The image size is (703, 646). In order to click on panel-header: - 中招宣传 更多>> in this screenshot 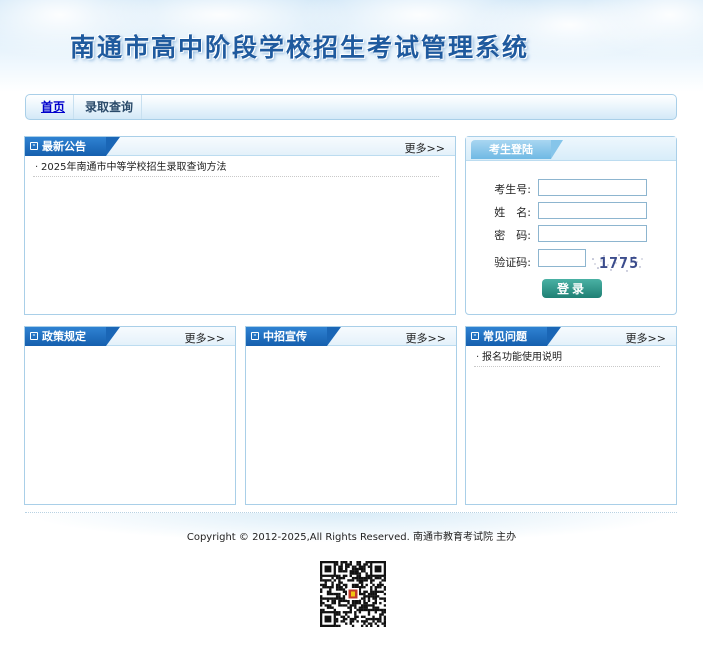, I will do `click(351, 336)`.